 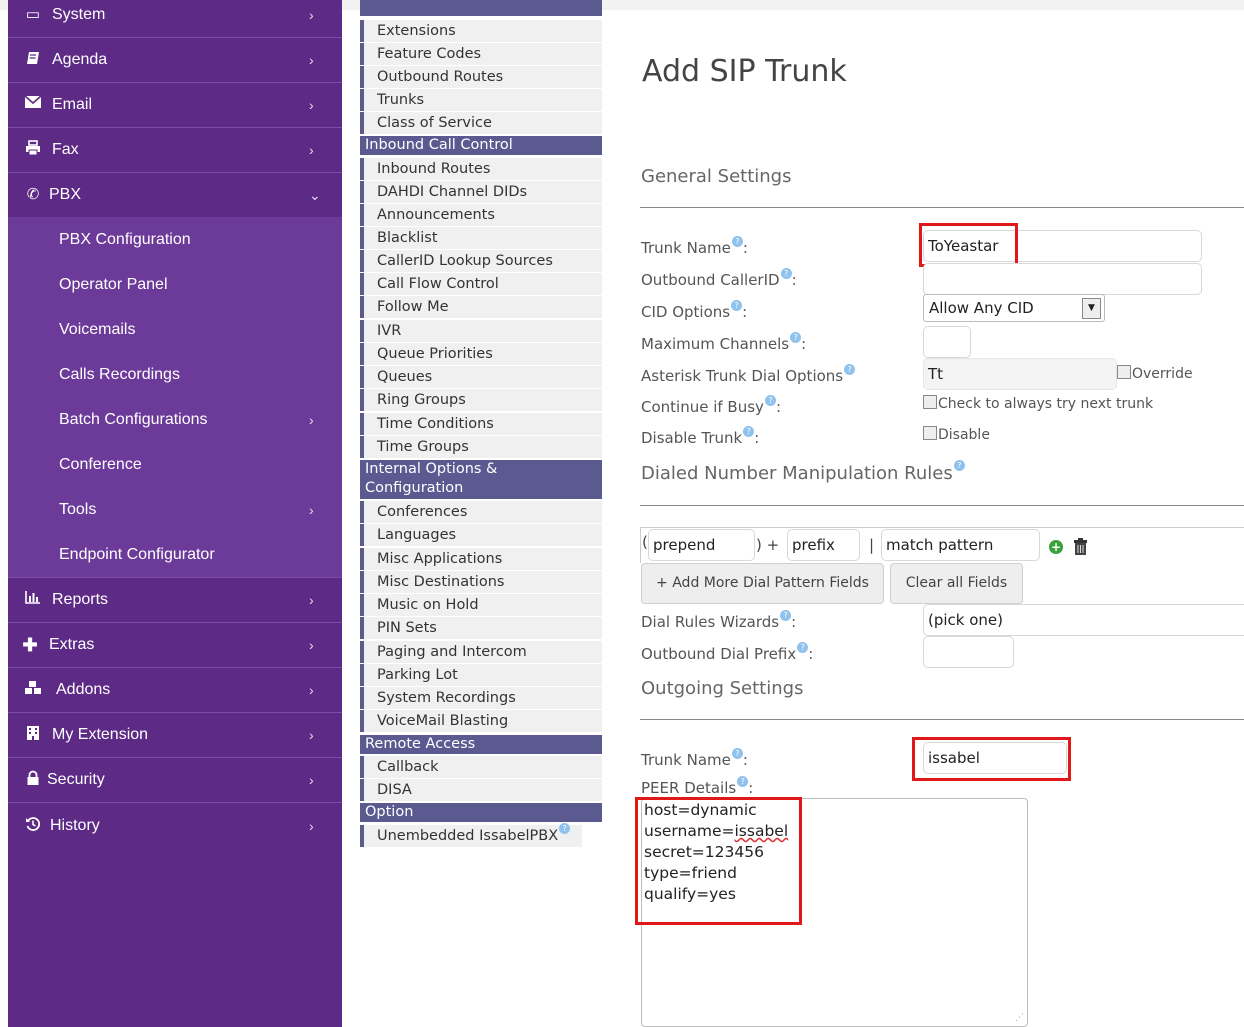 What do you see at coordinates (1083, 620) in the screenshot?
I see `dial-rules-wizard-select: (pick one)` at bounding box center [1083, 620].